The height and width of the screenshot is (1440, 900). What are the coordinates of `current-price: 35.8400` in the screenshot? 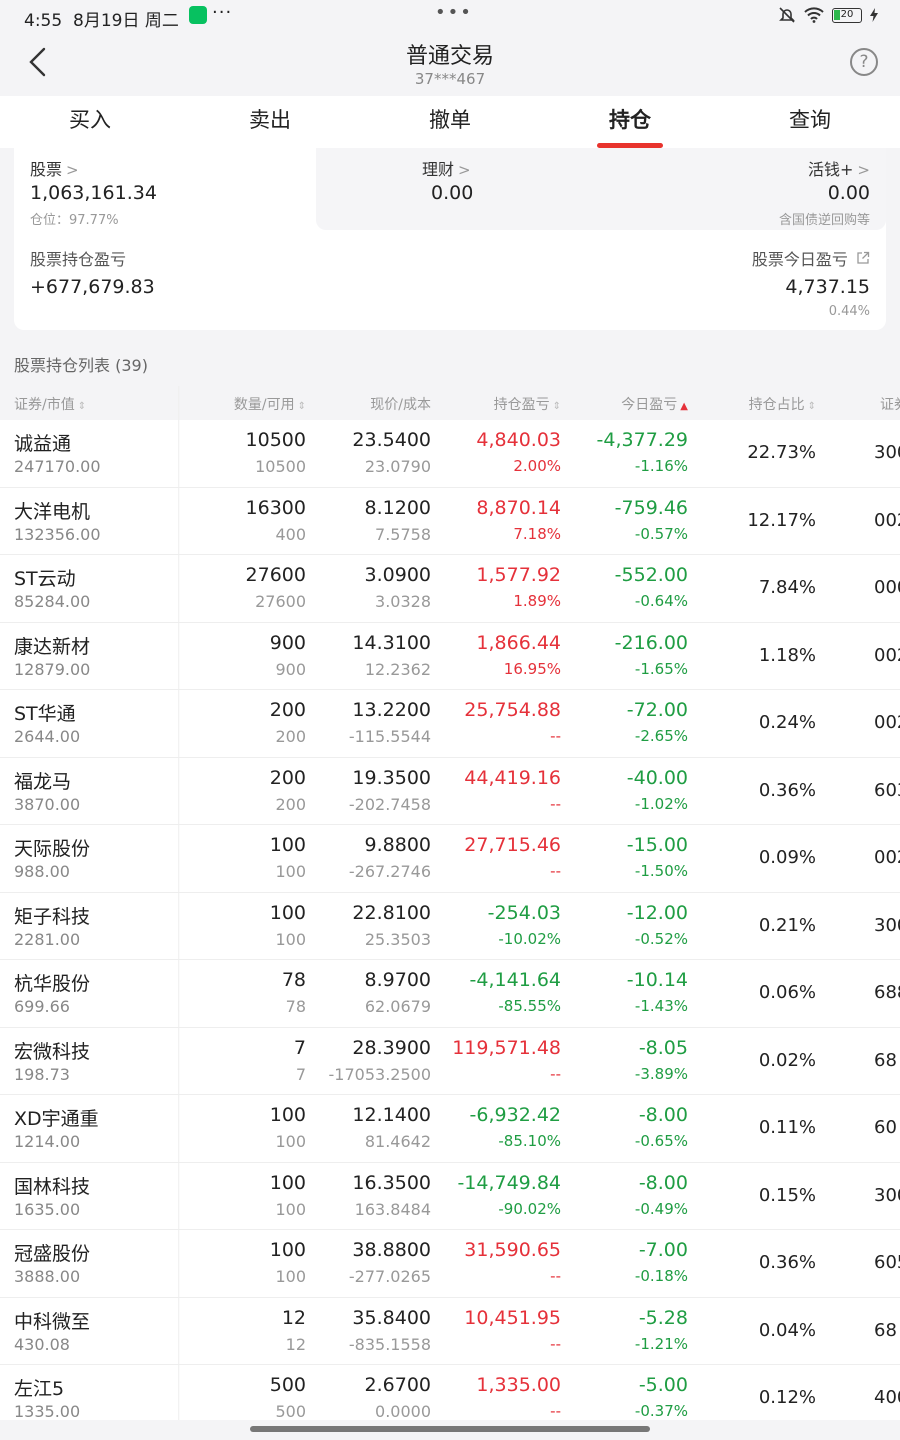 It's located at (391, 1317).